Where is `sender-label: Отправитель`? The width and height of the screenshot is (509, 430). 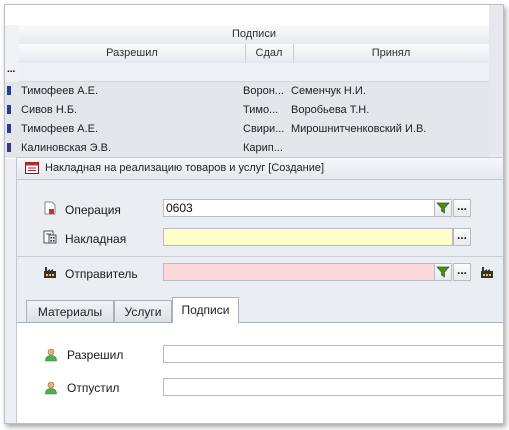
sender-label: Отправитель is located at coordinates (101, 274).